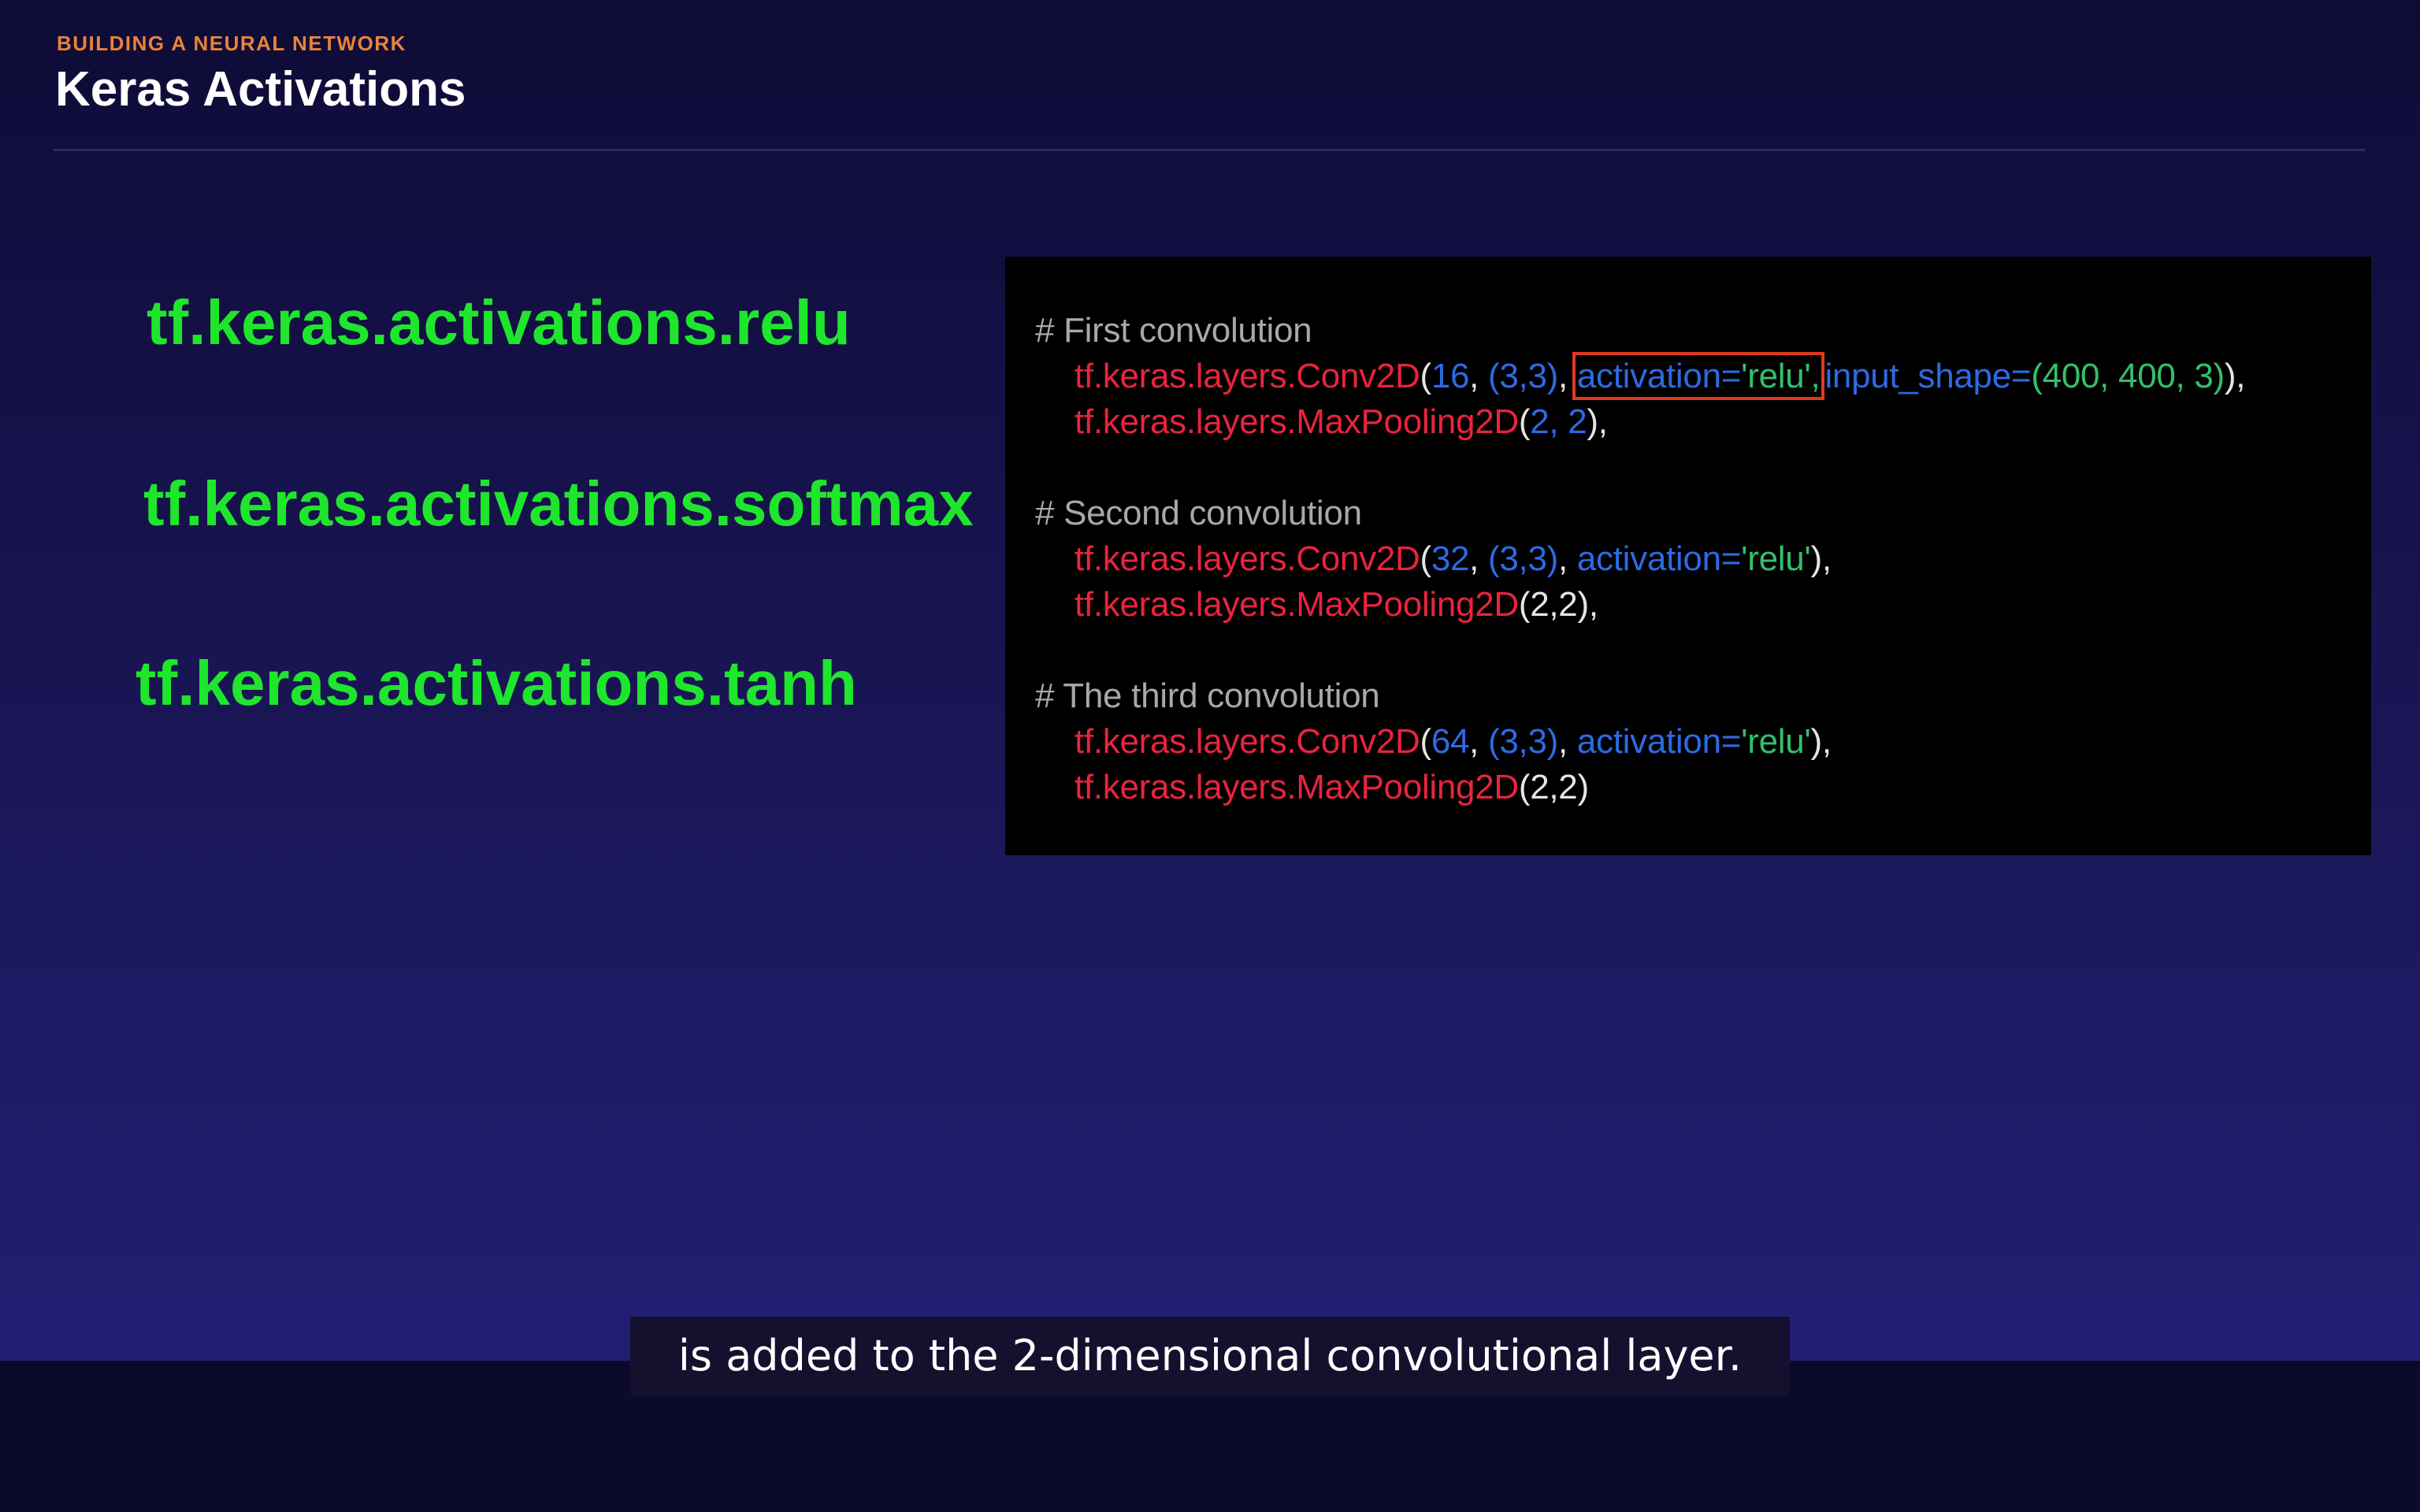 The width and height of the screenshot is (2420, 1512). What do you see at coordinates (1558, 604) in the screenshot?
I see `code-pool-args: (2,2),` at bounding box center [1558, 604].